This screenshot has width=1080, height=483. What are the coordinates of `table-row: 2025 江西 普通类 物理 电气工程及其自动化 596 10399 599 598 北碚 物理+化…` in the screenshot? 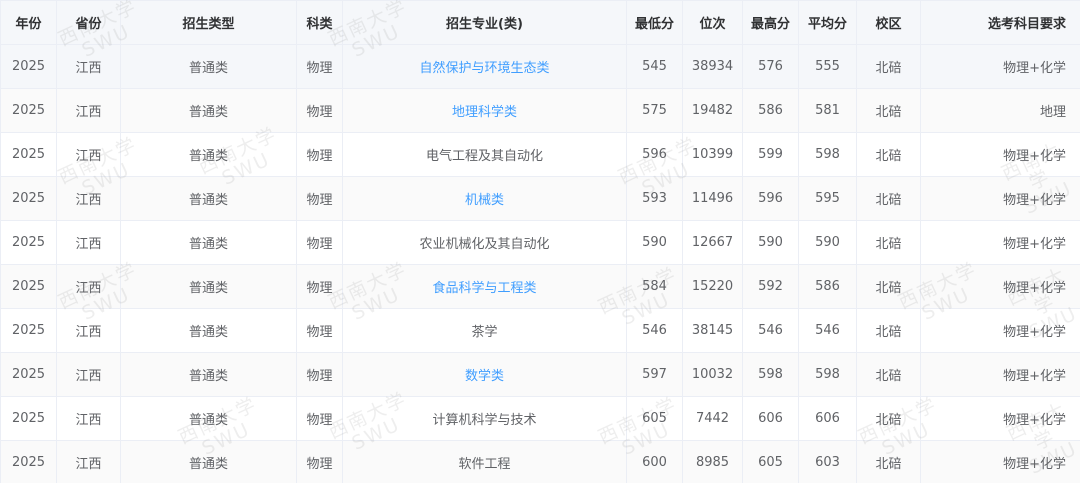 It's located at (540, 154).